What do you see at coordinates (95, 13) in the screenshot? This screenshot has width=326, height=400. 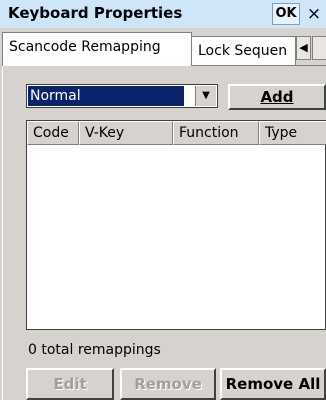 I see `window-title: Keyboard Properties` at bounding box center [95, 13].